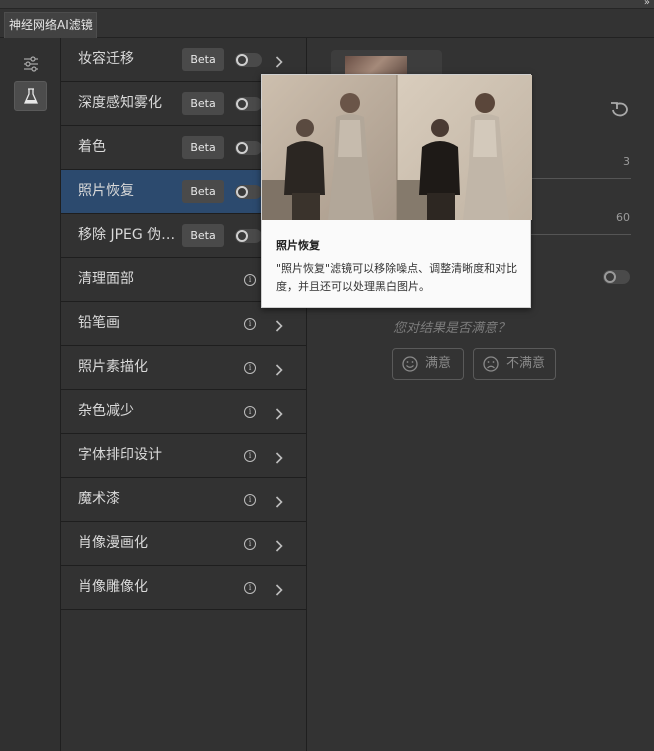 This screenshot has width=654, height=751. What do you see at coordinates (183, 324) in the screenshot?
I see `filter-row: 铅笔画 i` at bounding box center [183, 324].